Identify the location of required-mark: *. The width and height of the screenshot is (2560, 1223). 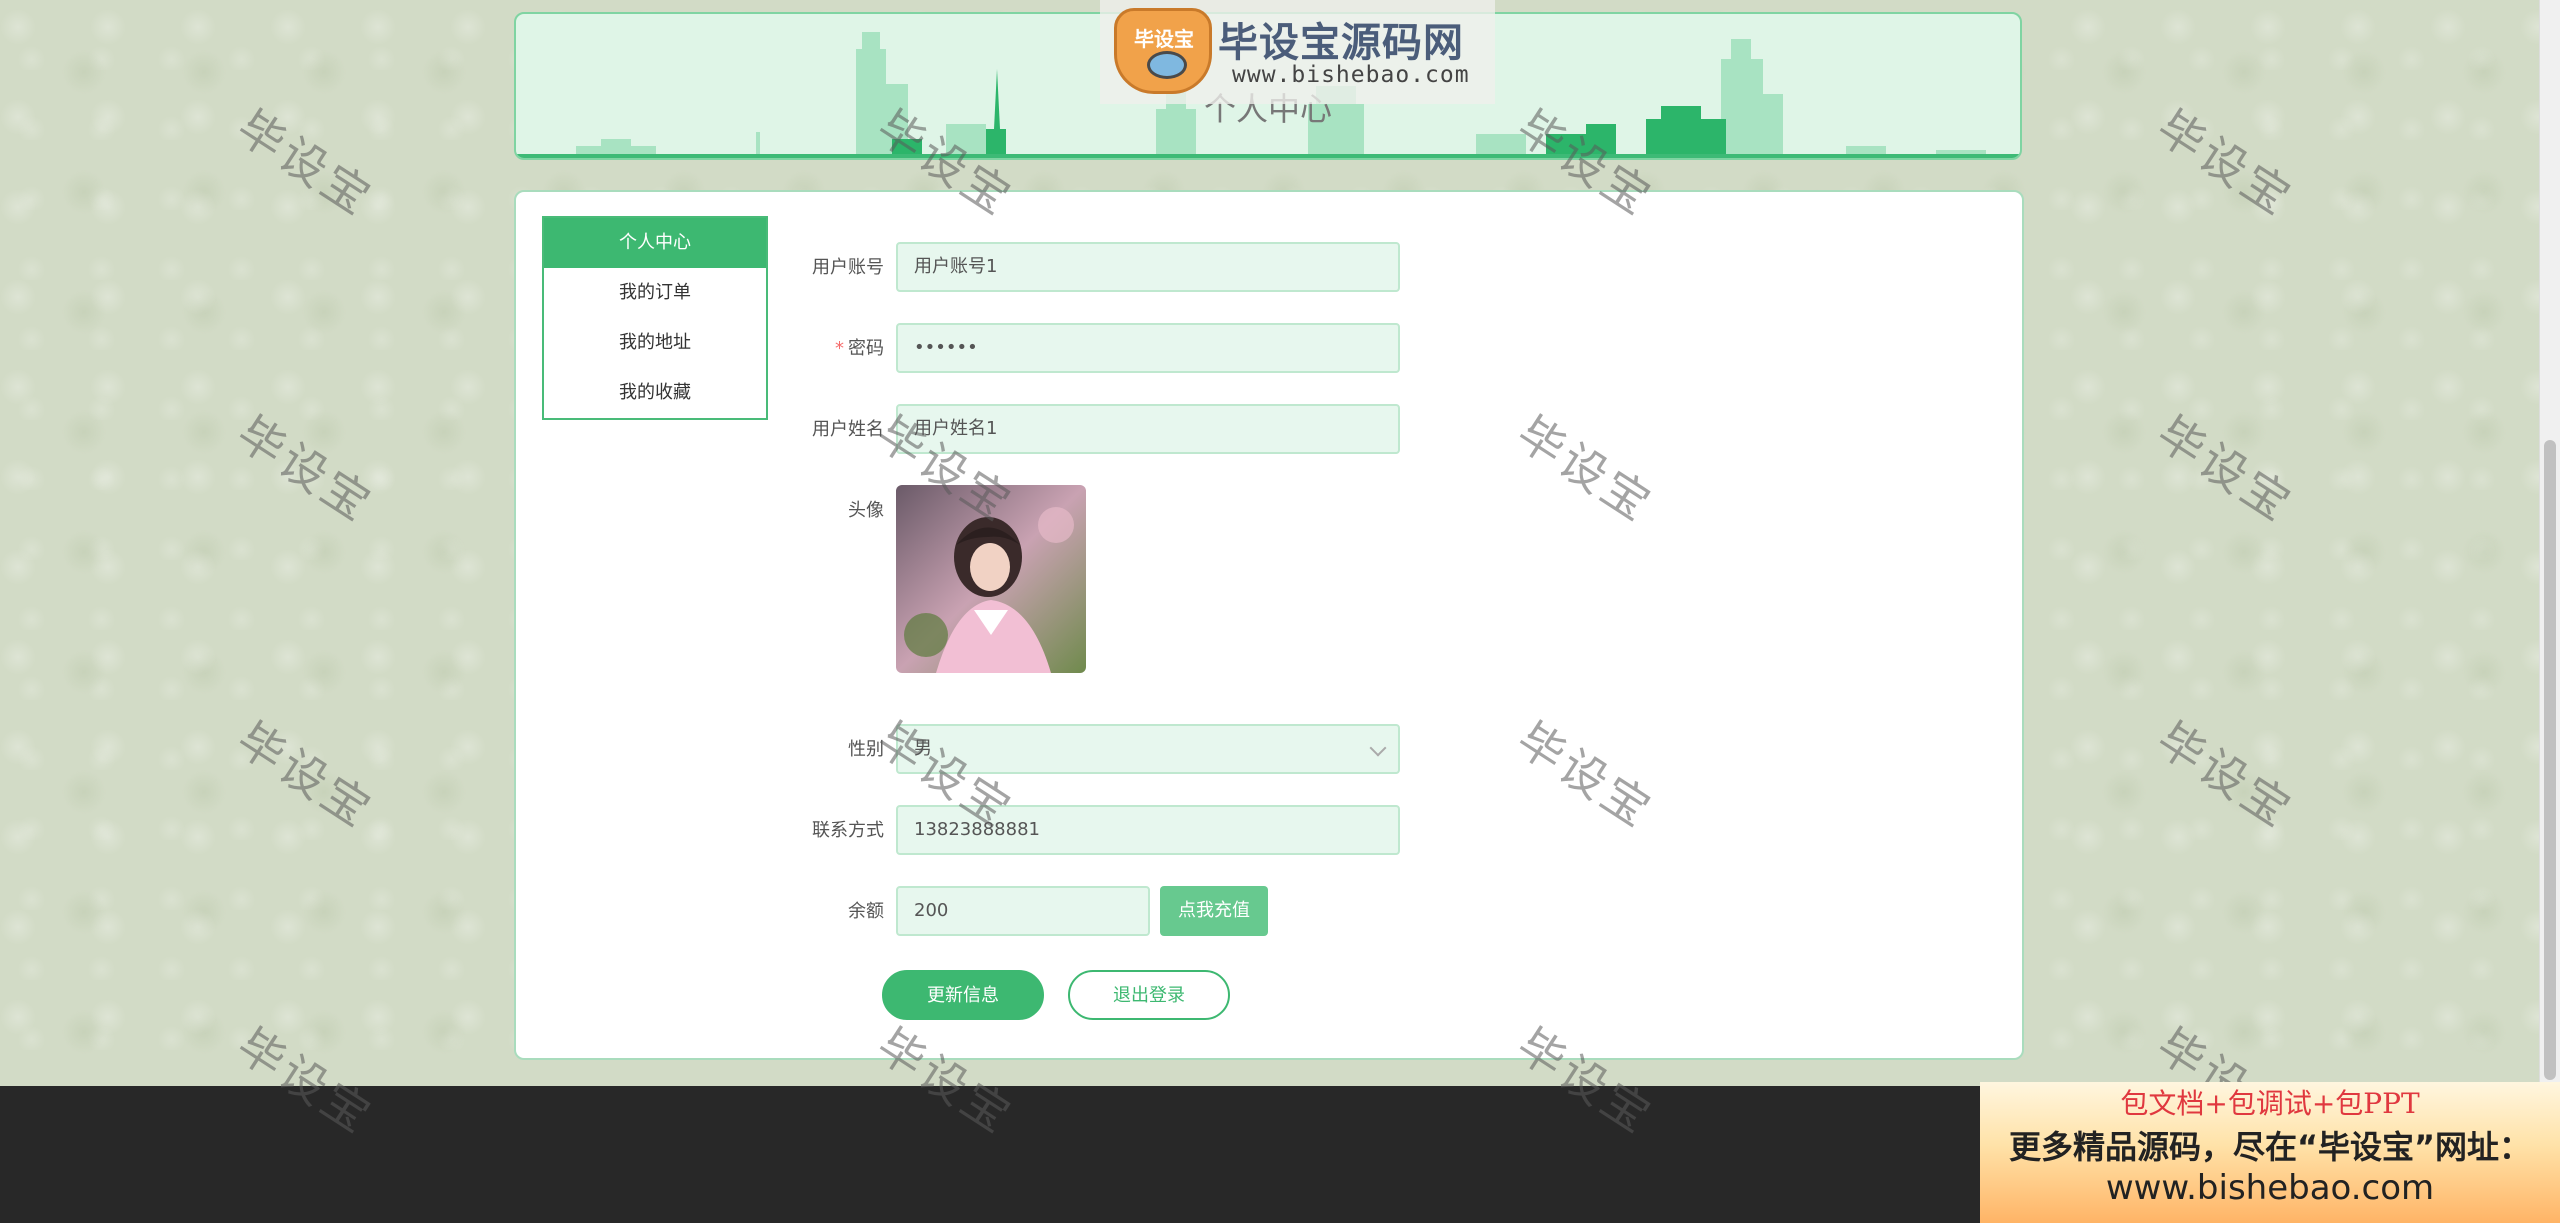
(839, 348).